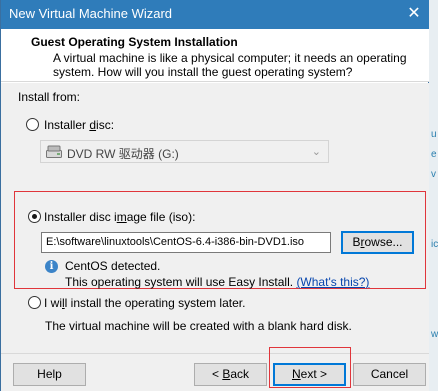  I want to click on next-highlight-box, so click(310, 367).